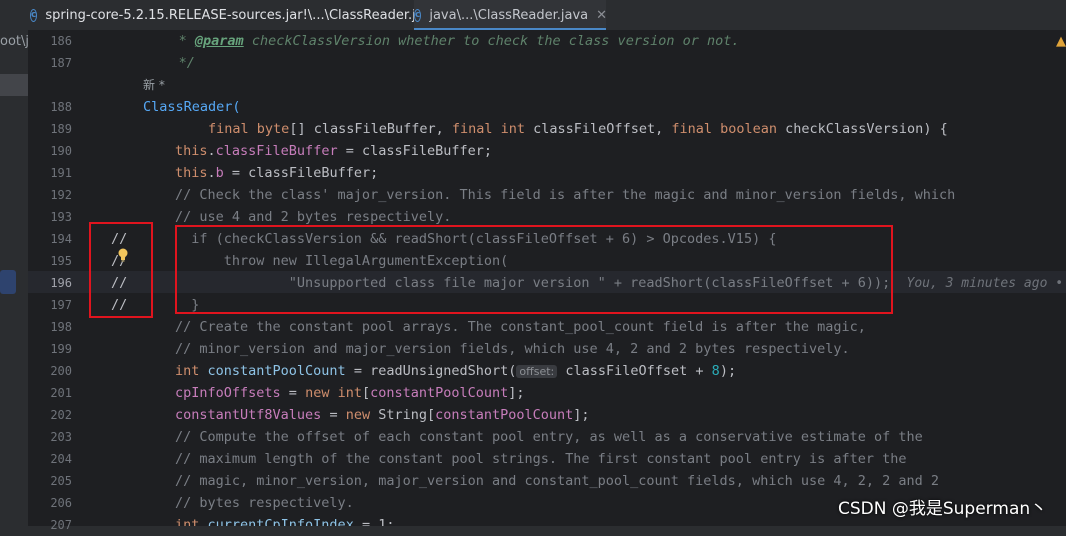  I want to click on project-panel-edge: oot\j, so click(14, 278).